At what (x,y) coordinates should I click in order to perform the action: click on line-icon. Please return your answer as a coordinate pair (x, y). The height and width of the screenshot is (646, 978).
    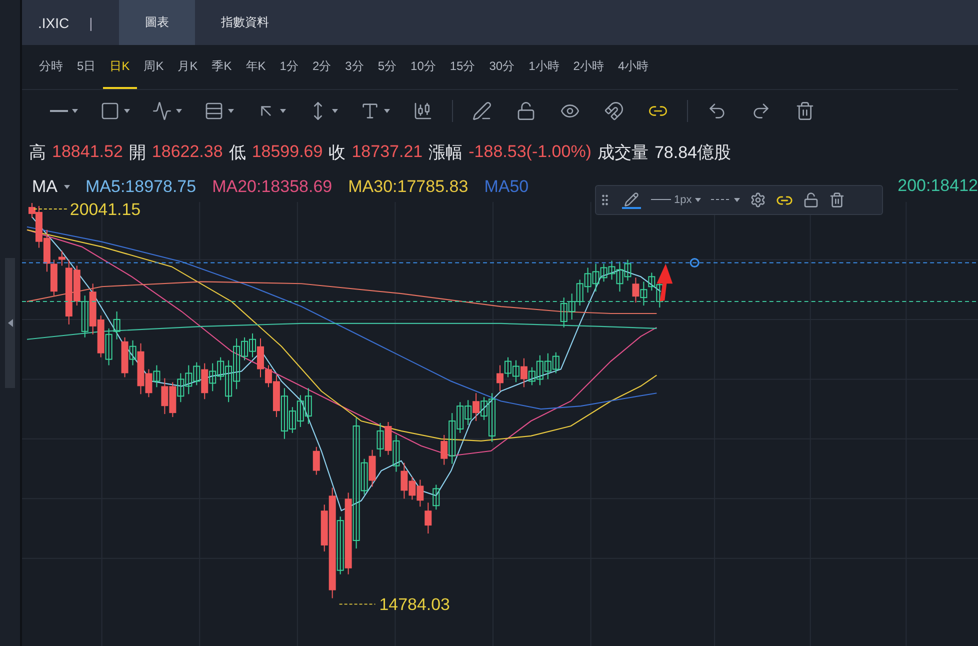
    Looking at the image, I should click on (59, 111).